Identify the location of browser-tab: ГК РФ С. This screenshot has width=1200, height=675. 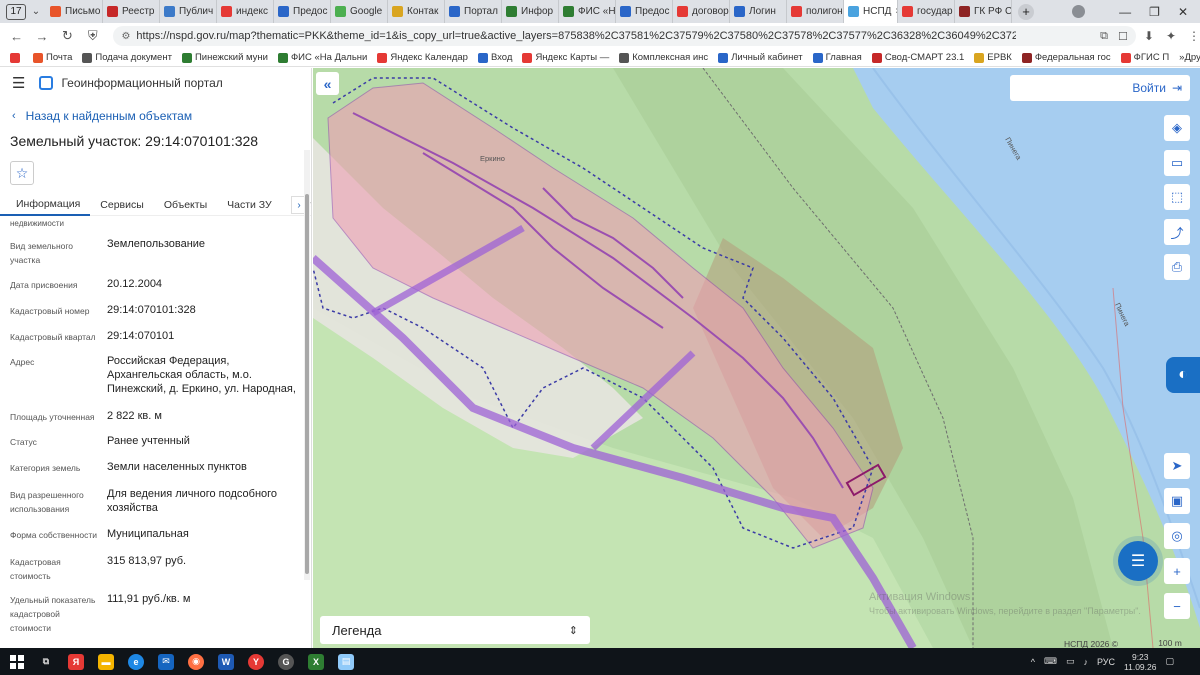
(983, 11).